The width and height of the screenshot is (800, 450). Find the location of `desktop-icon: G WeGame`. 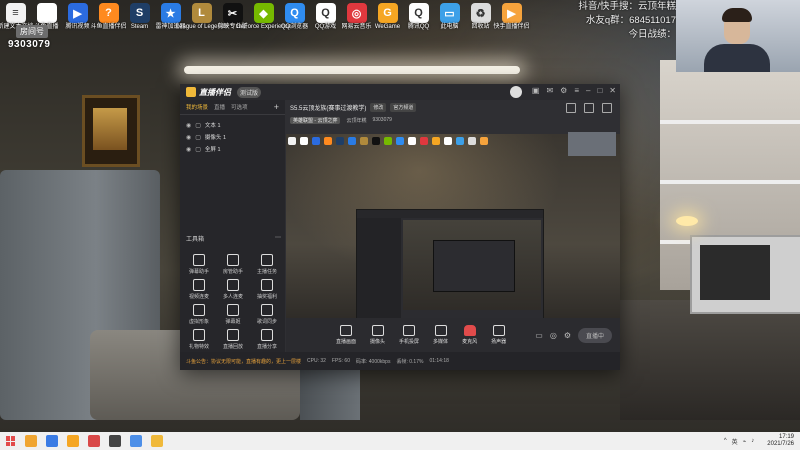

desktop-icon: G WeGame is located at coordinates (387, 19).